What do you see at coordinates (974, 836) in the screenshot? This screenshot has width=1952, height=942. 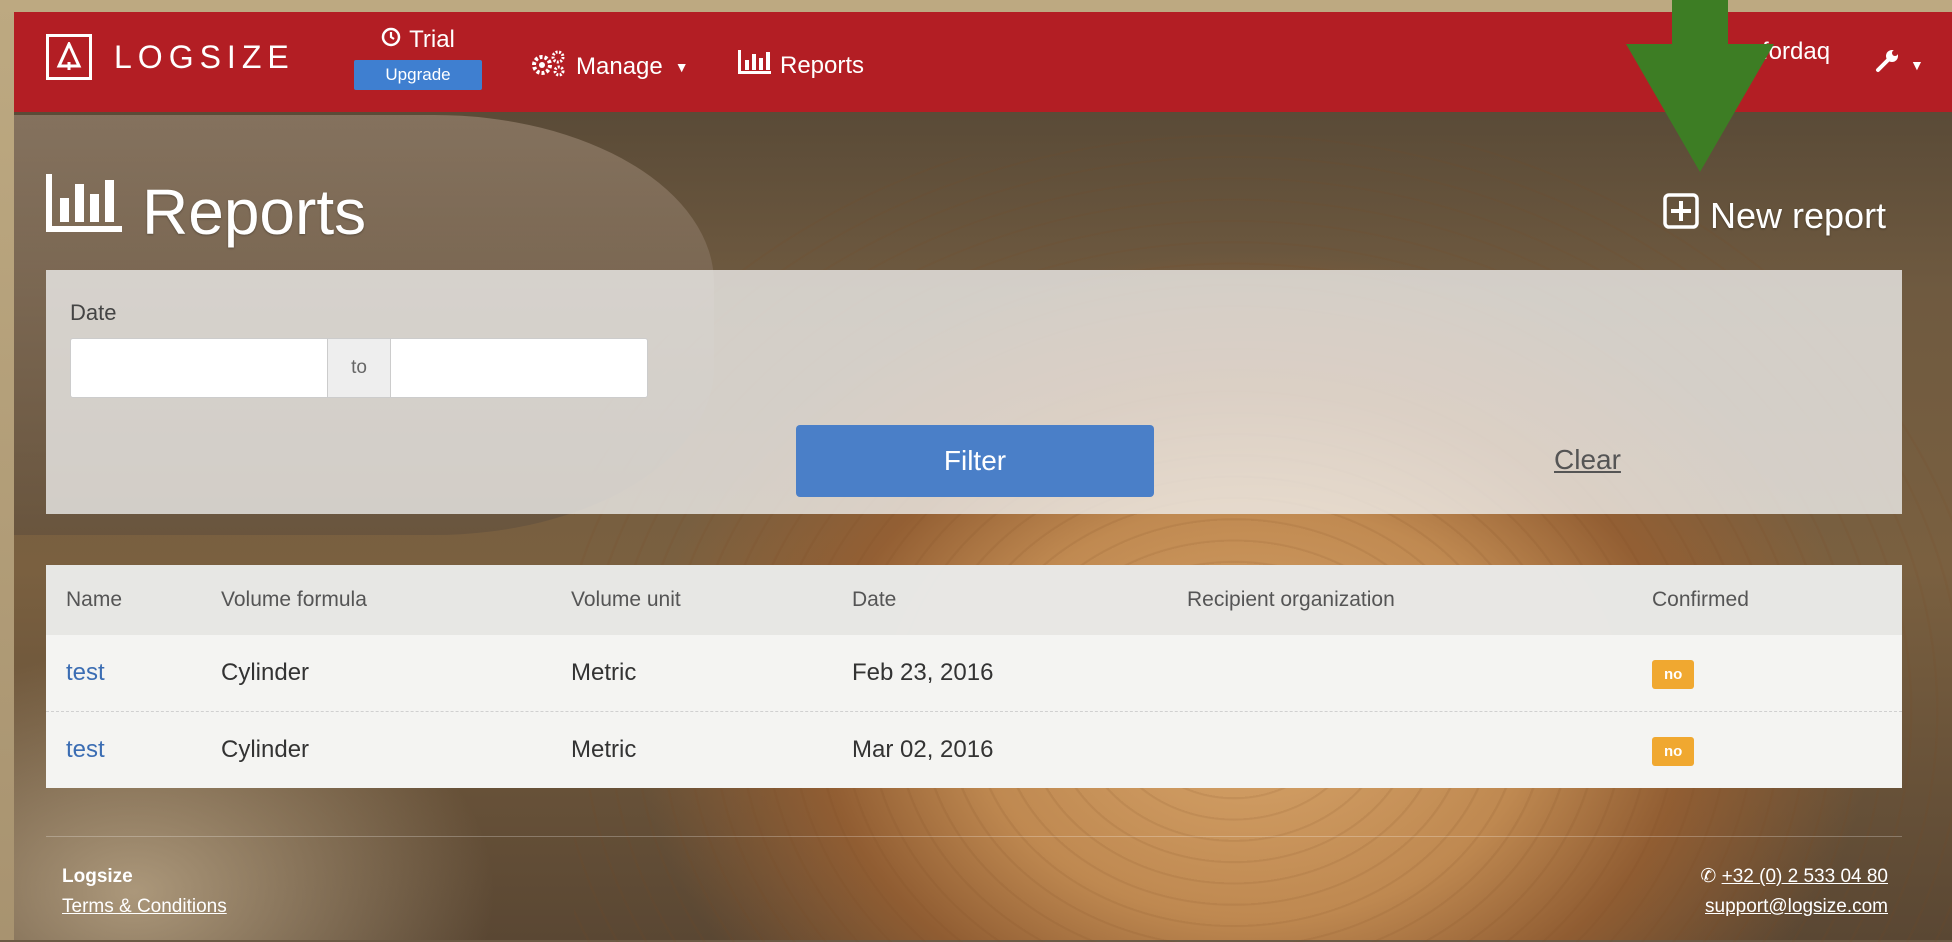 I see `footer-divider` at bounding box center [974, 836].